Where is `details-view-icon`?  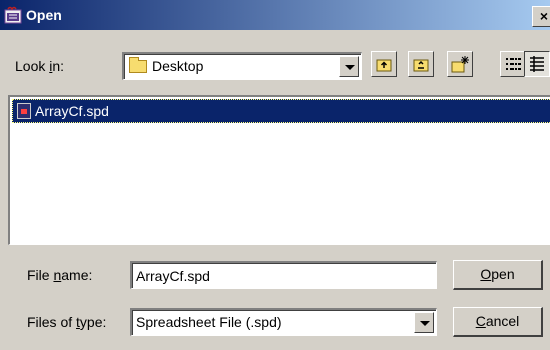 details-view-icon is located at coordinates (537, 64).